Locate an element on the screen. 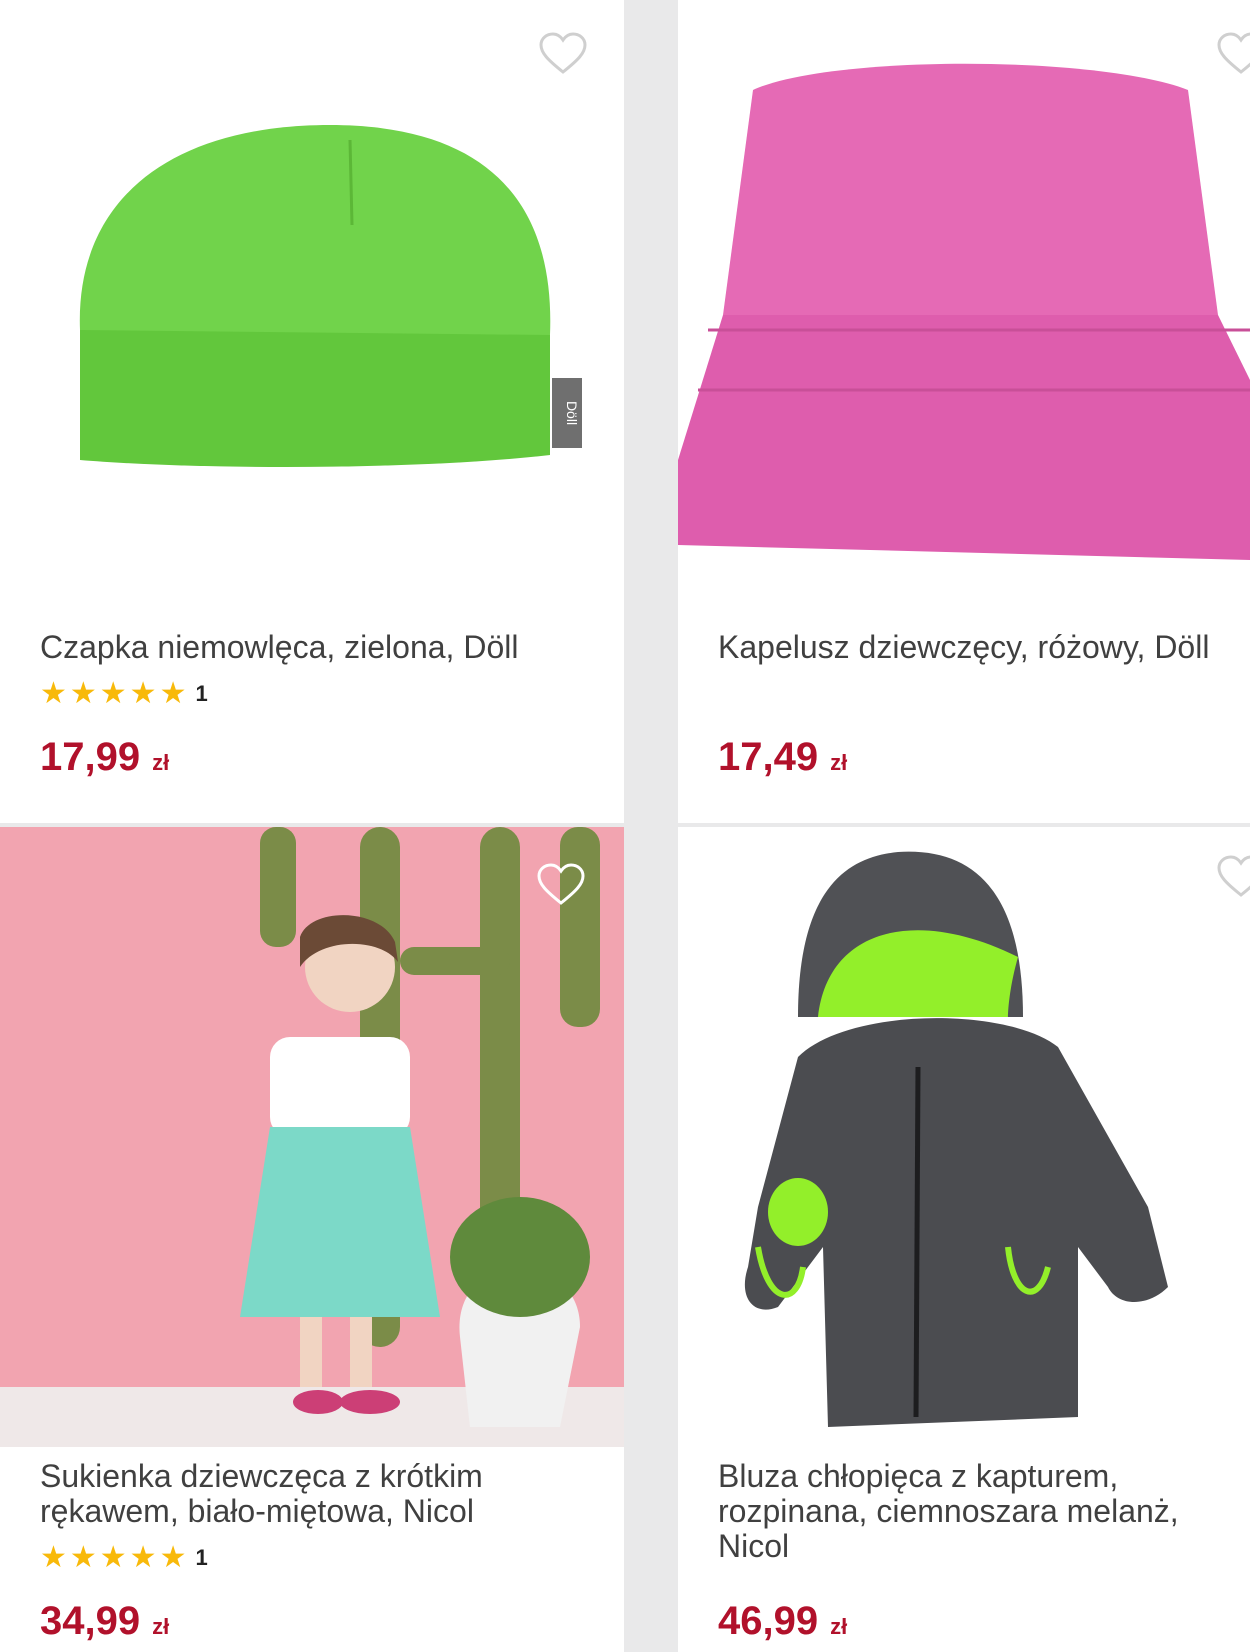  product-title: Kapelusz dziewczęcy, różowy, Döll is located at coordinates (984, 647).